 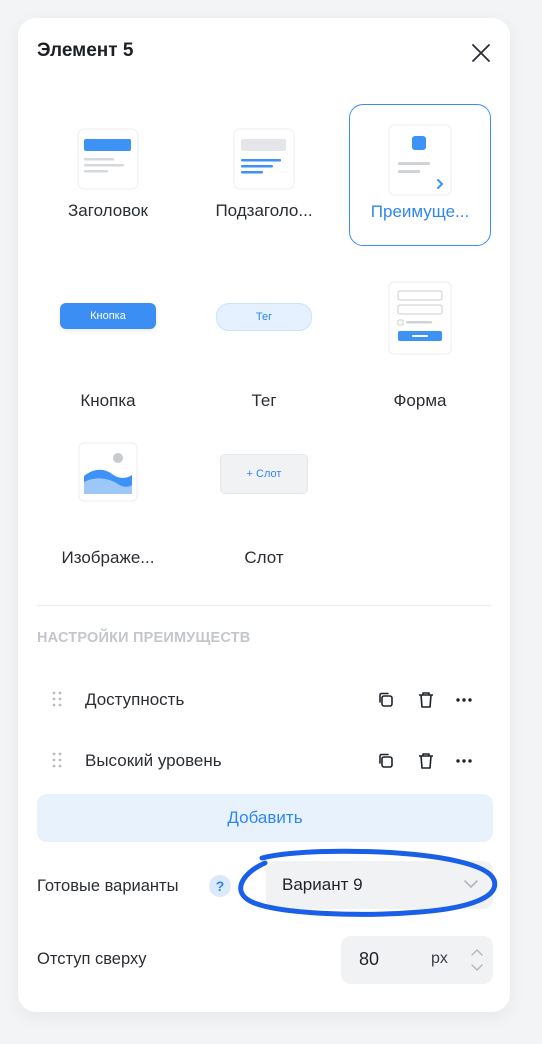 What do you see at coordinates (420, 160) in the screenshot?
I see `advantages-block-icon` at bounding box center [420, 160].